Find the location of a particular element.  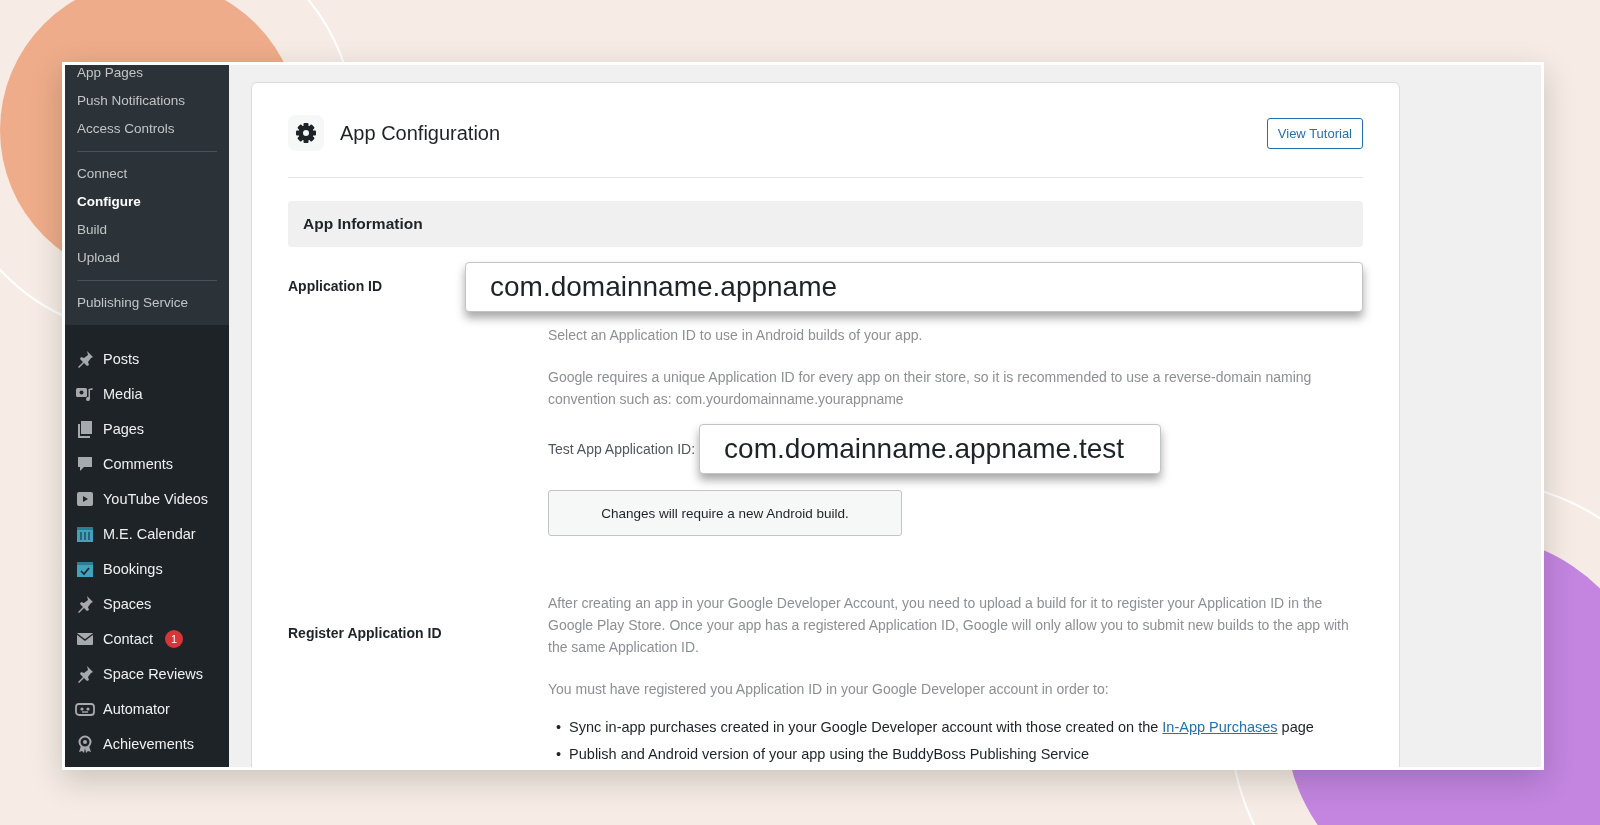

menu-item: Achievements is located at coordinates (147, 743).